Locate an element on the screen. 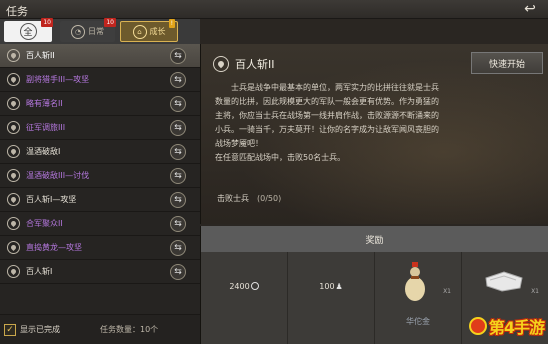 The width and height of the screenshot is (548, 344). daily-icon: ◔ is located at coordinates (78, 31).